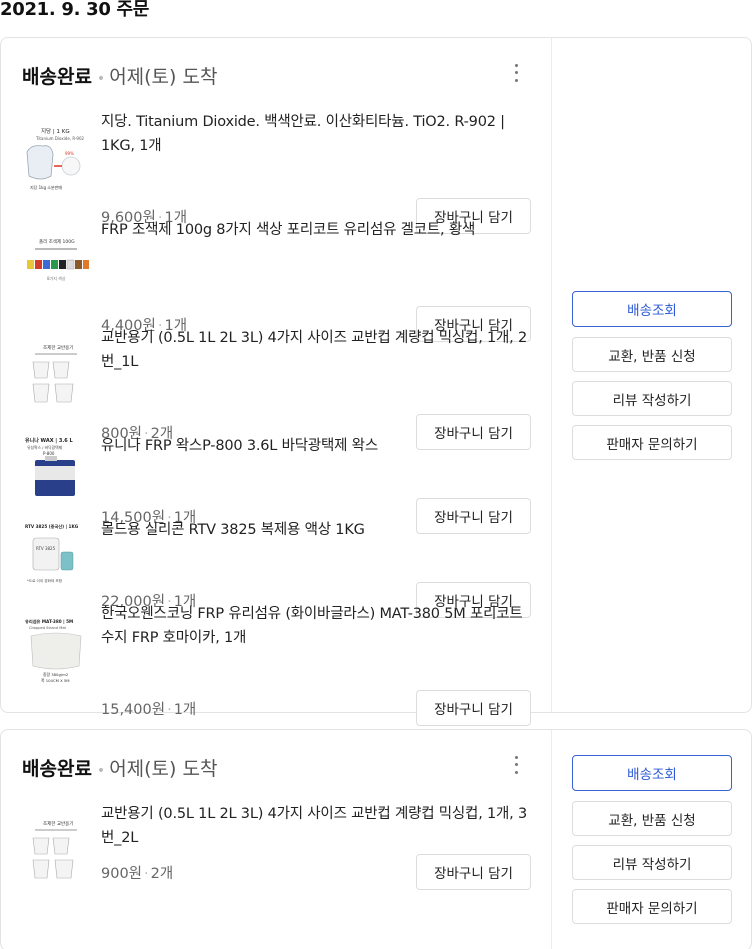 The width and height of the screenshot is (752, 949). I want to click on product-title: FRP 조색제 100g 8가지 색상 포리코트 유리섬유 겔코트, 황색, so click(316, 230).